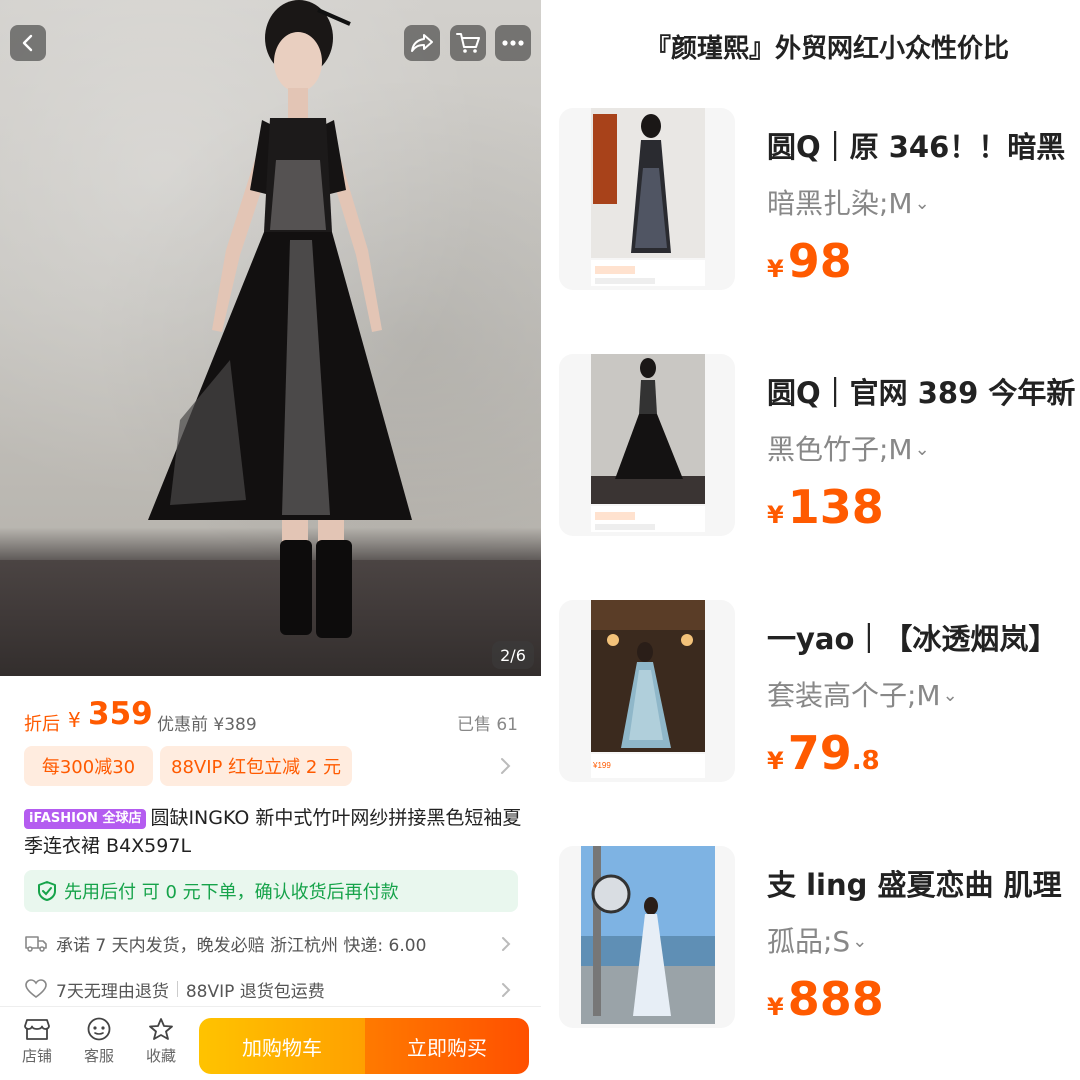 Image resolution: width=1080 pixels, height=1080 pixels. Describe the element at coordinates (47, 891) in the screenshot. I see `shield-check-icon` at that location.